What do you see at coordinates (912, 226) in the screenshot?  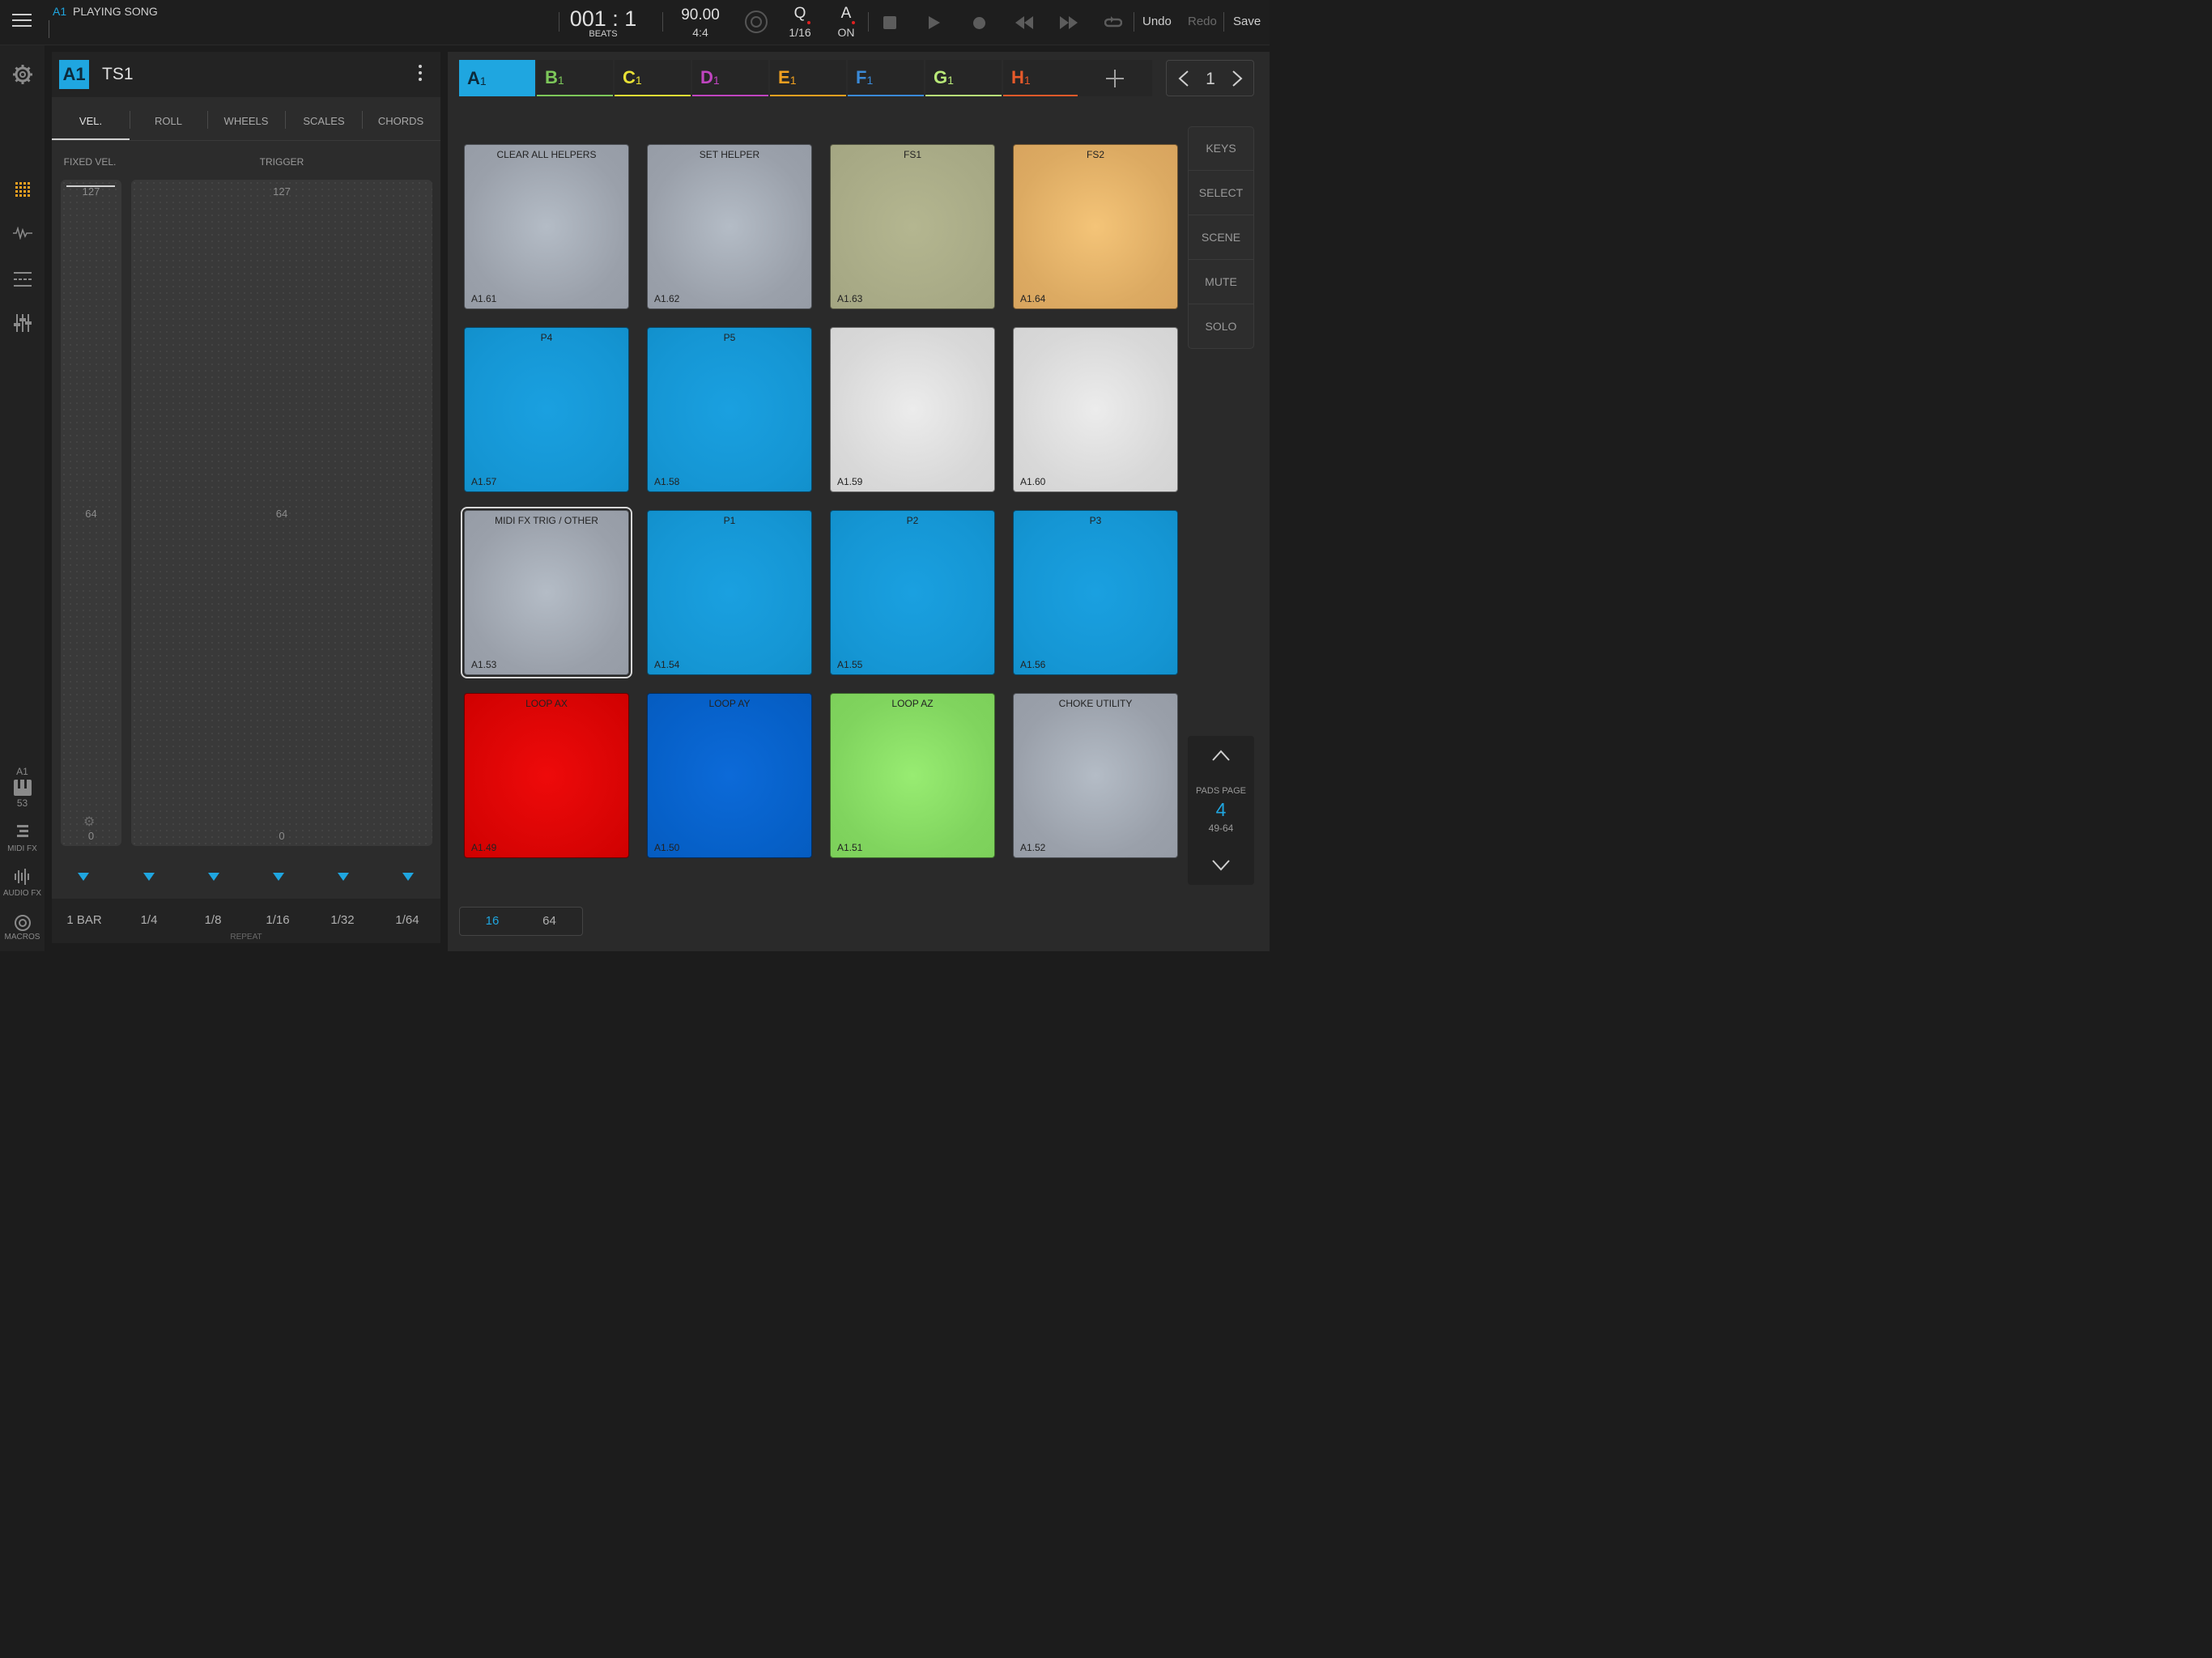 I see `pad: FS1 A1.63` at bounding box center [912, 226].